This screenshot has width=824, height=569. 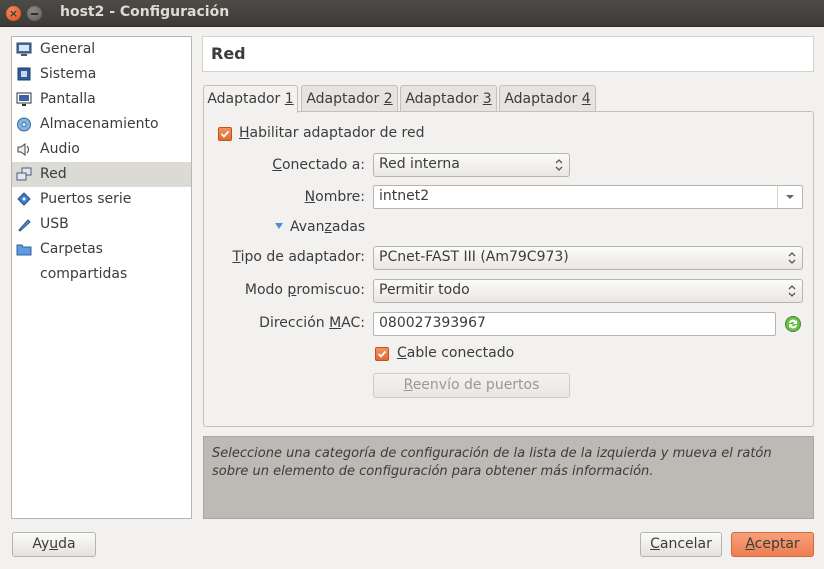 I want to click on advanced-toggle: Avanzadas, so click(x=319, y=227).